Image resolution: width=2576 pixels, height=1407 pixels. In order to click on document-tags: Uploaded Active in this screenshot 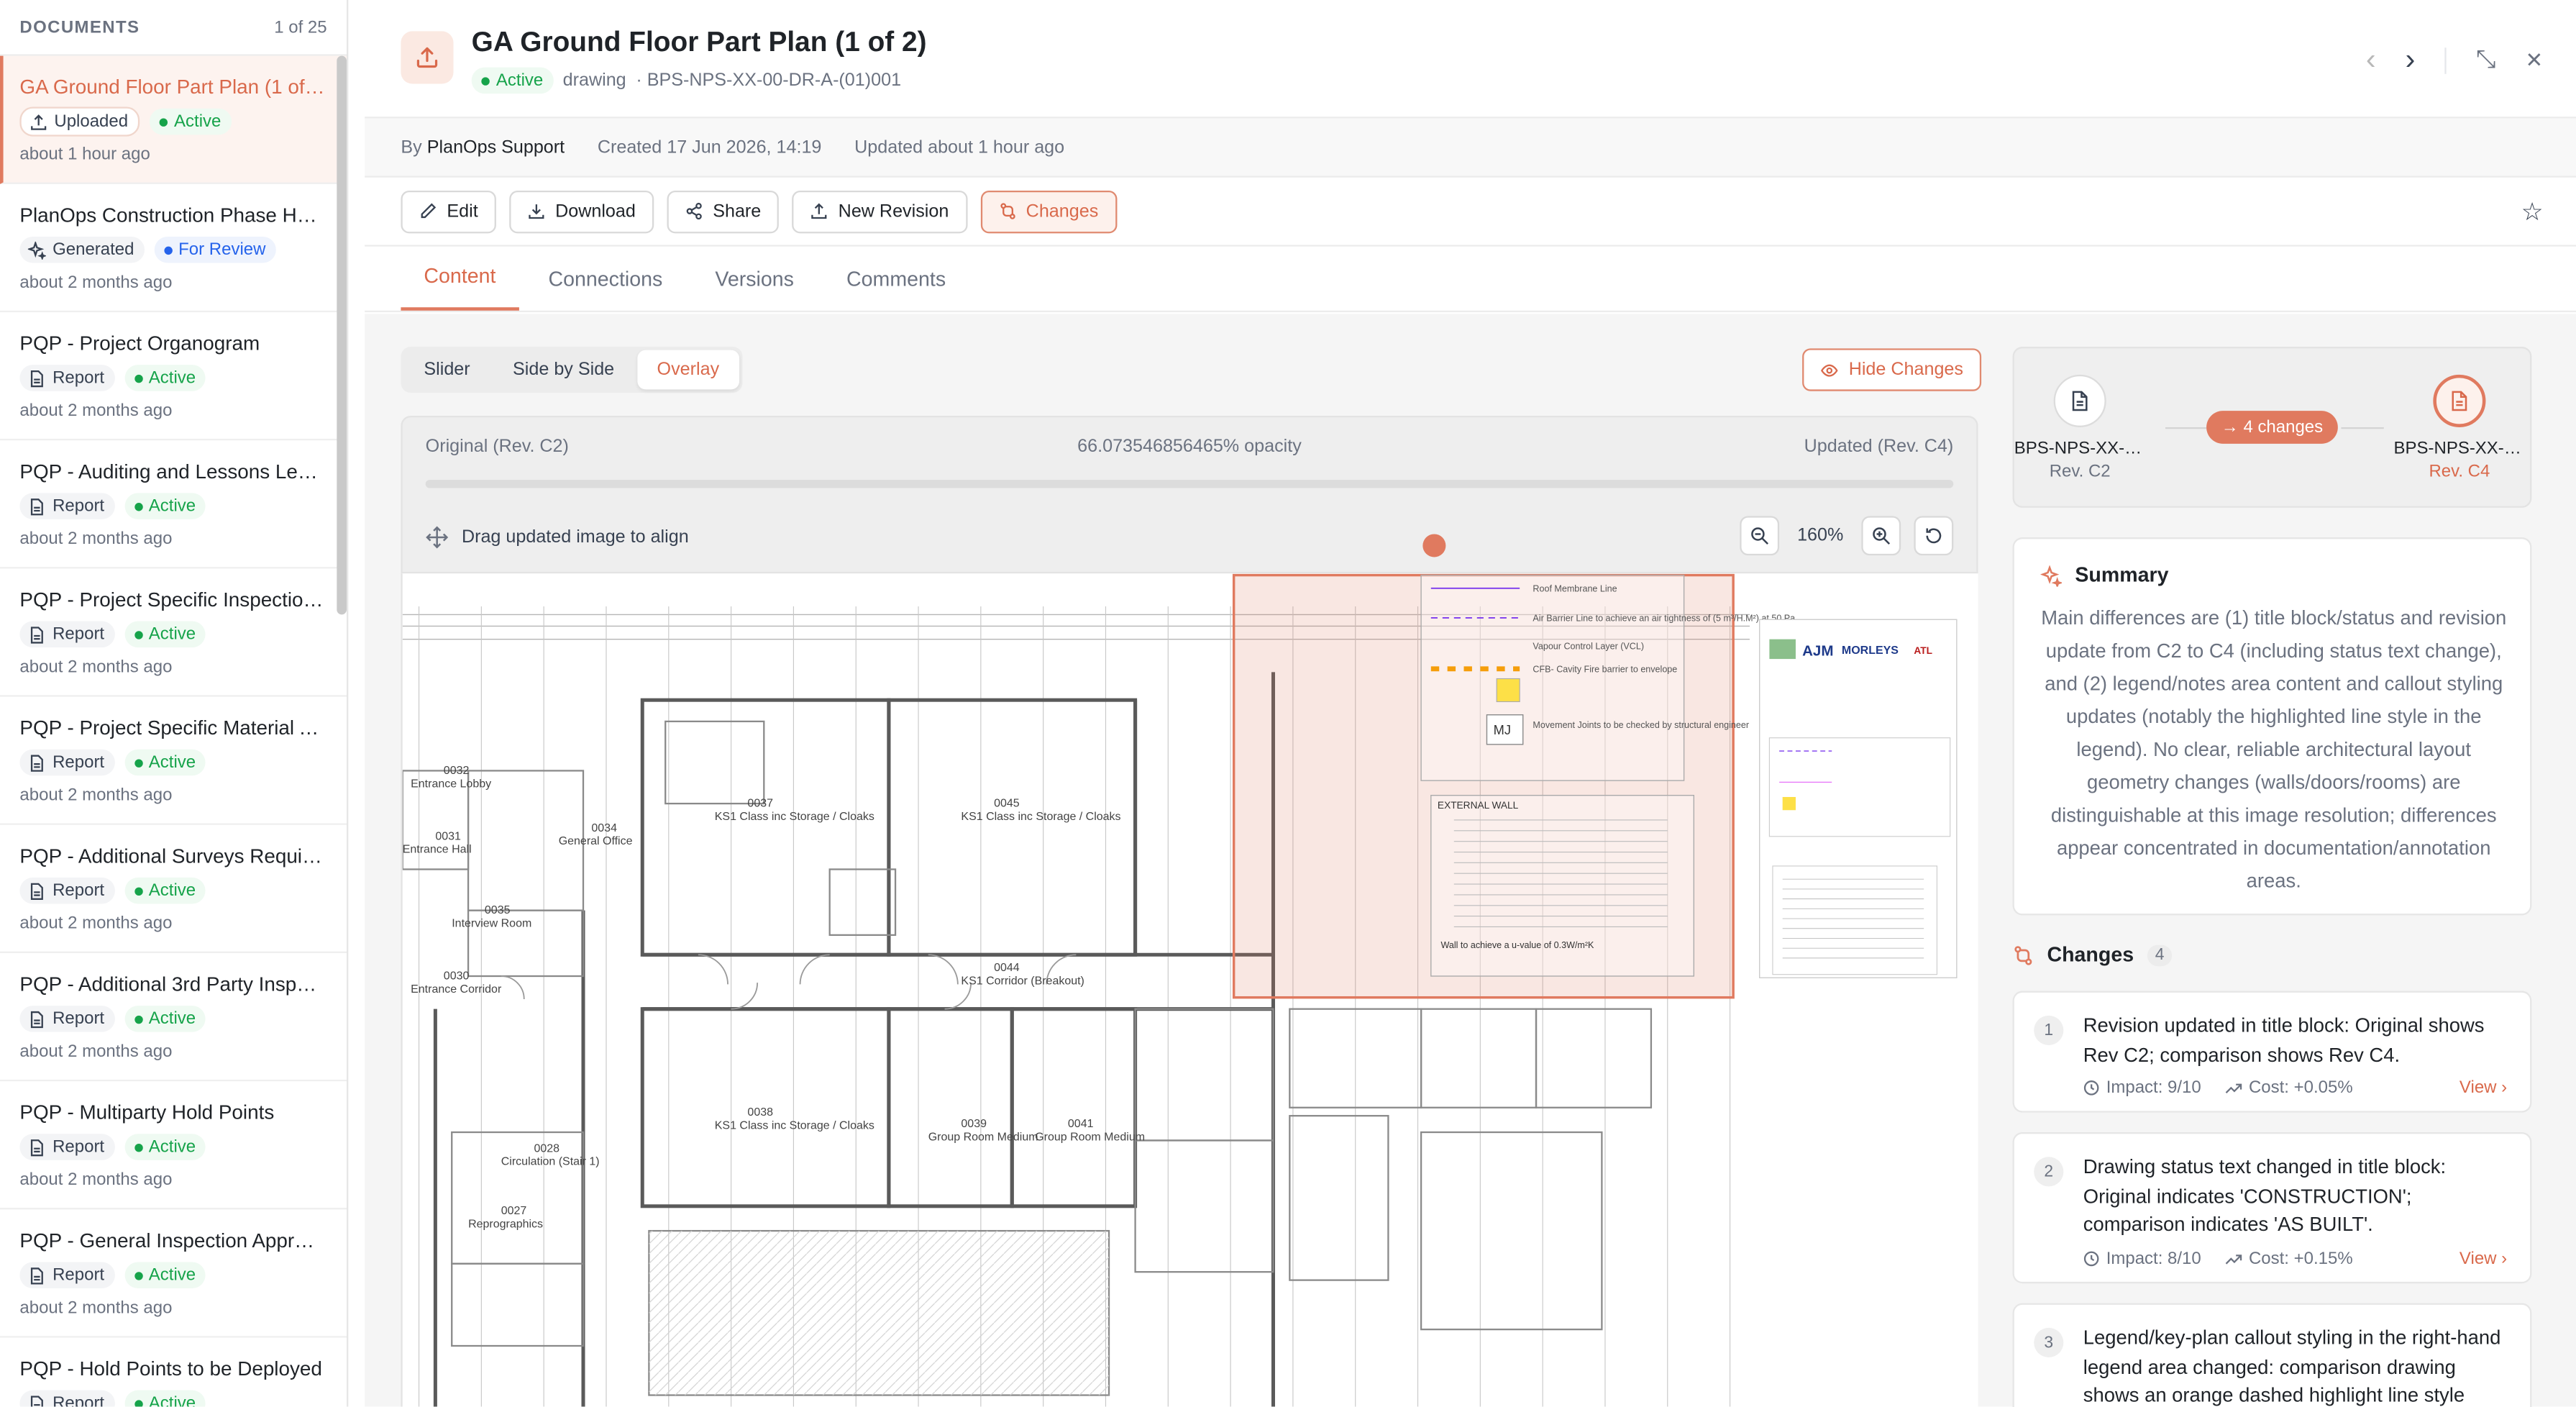, I will do `click(172, 121)`.